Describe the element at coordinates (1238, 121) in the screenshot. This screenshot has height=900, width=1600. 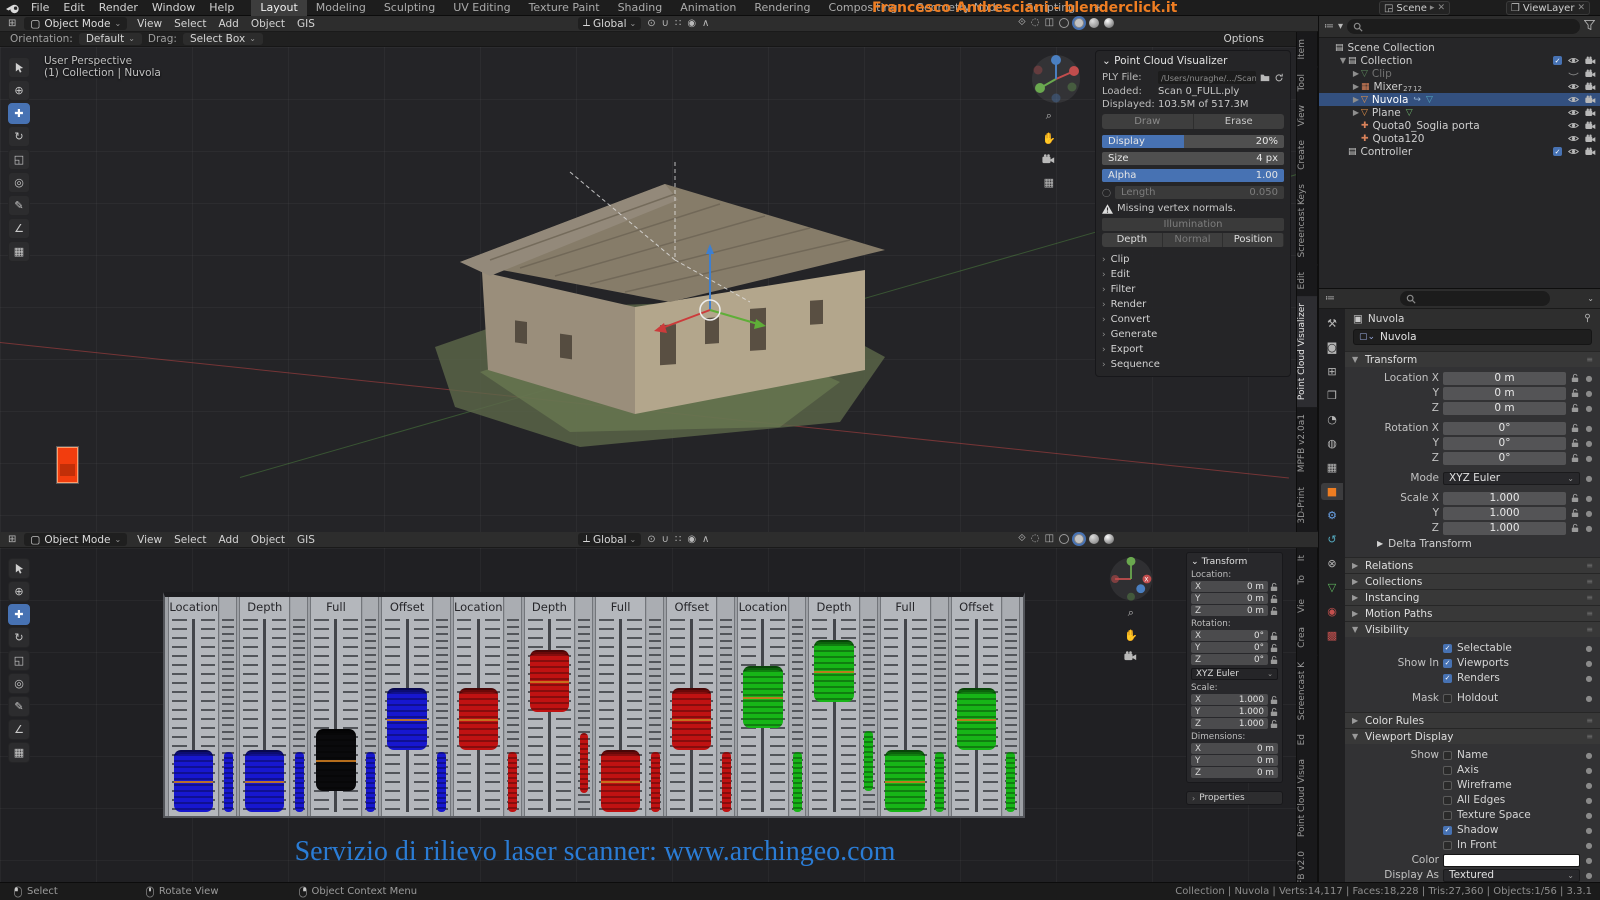
I see `erase-button: Erase` at that location.